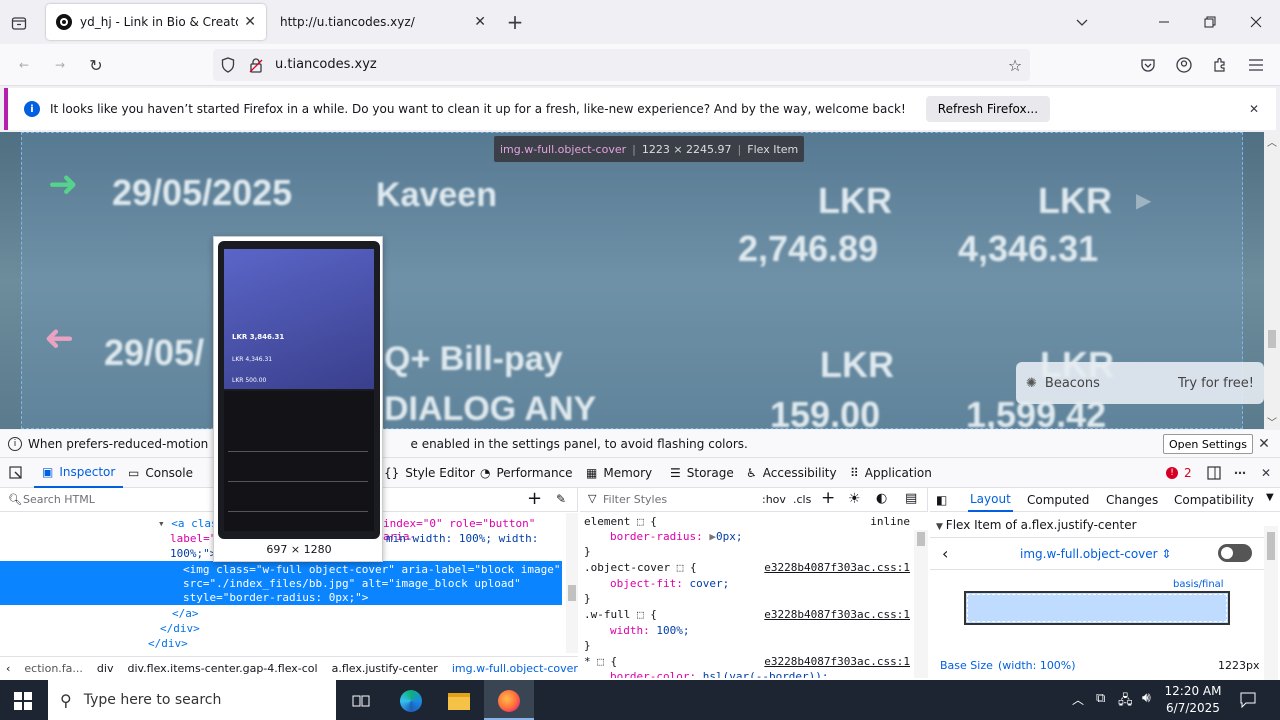  What do you see at coordinates (669, 583) in the screenshot?
I see `rule-declaration: object-fit: cover;` at bounding box center [669, 583].